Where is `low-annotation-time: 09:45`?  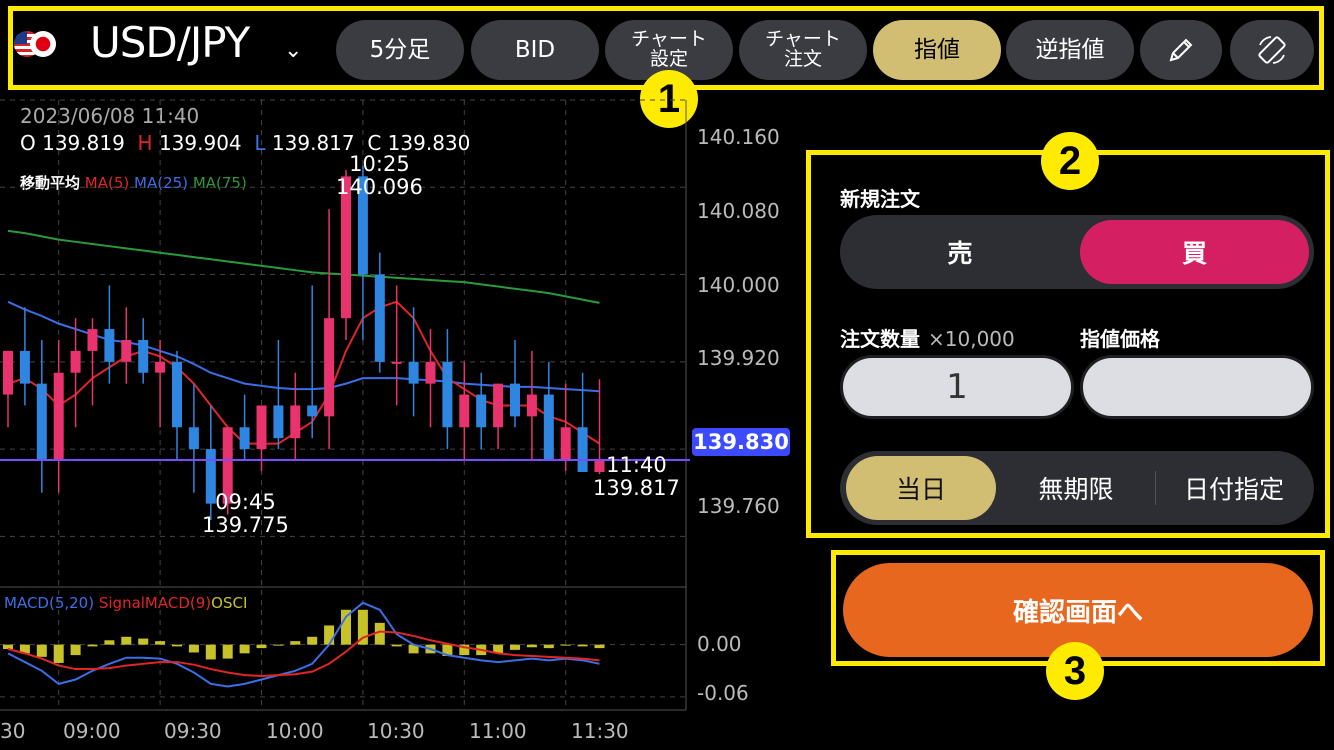
low-annotation-time: 09:45 is located at coordinates (245, 502).